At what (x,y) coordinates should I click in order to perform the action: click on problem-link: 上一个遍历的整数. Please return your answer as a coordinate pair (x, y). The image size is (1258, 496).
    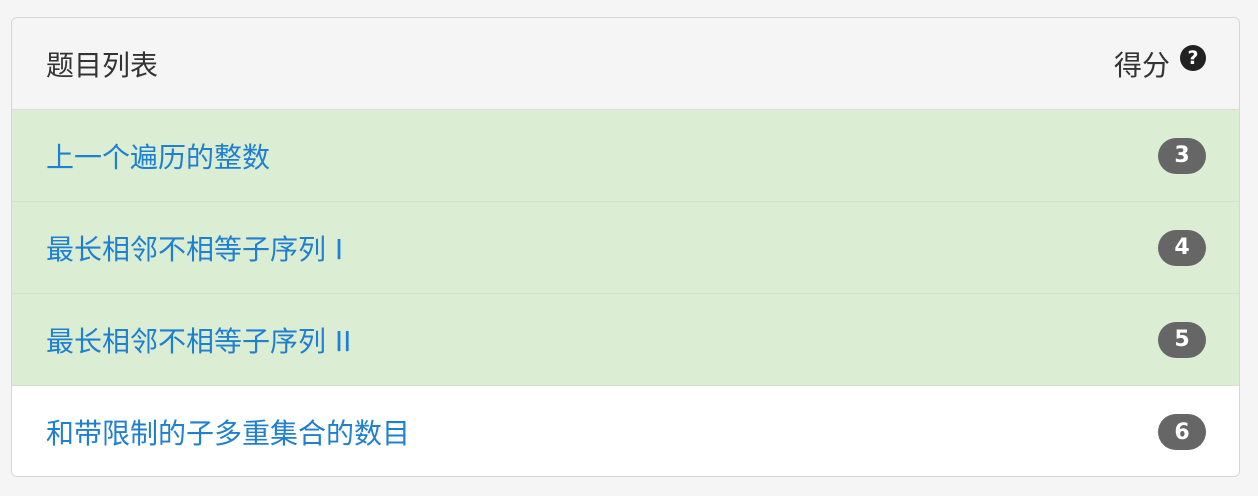
    Looking at the image, I should click on (158, 156).